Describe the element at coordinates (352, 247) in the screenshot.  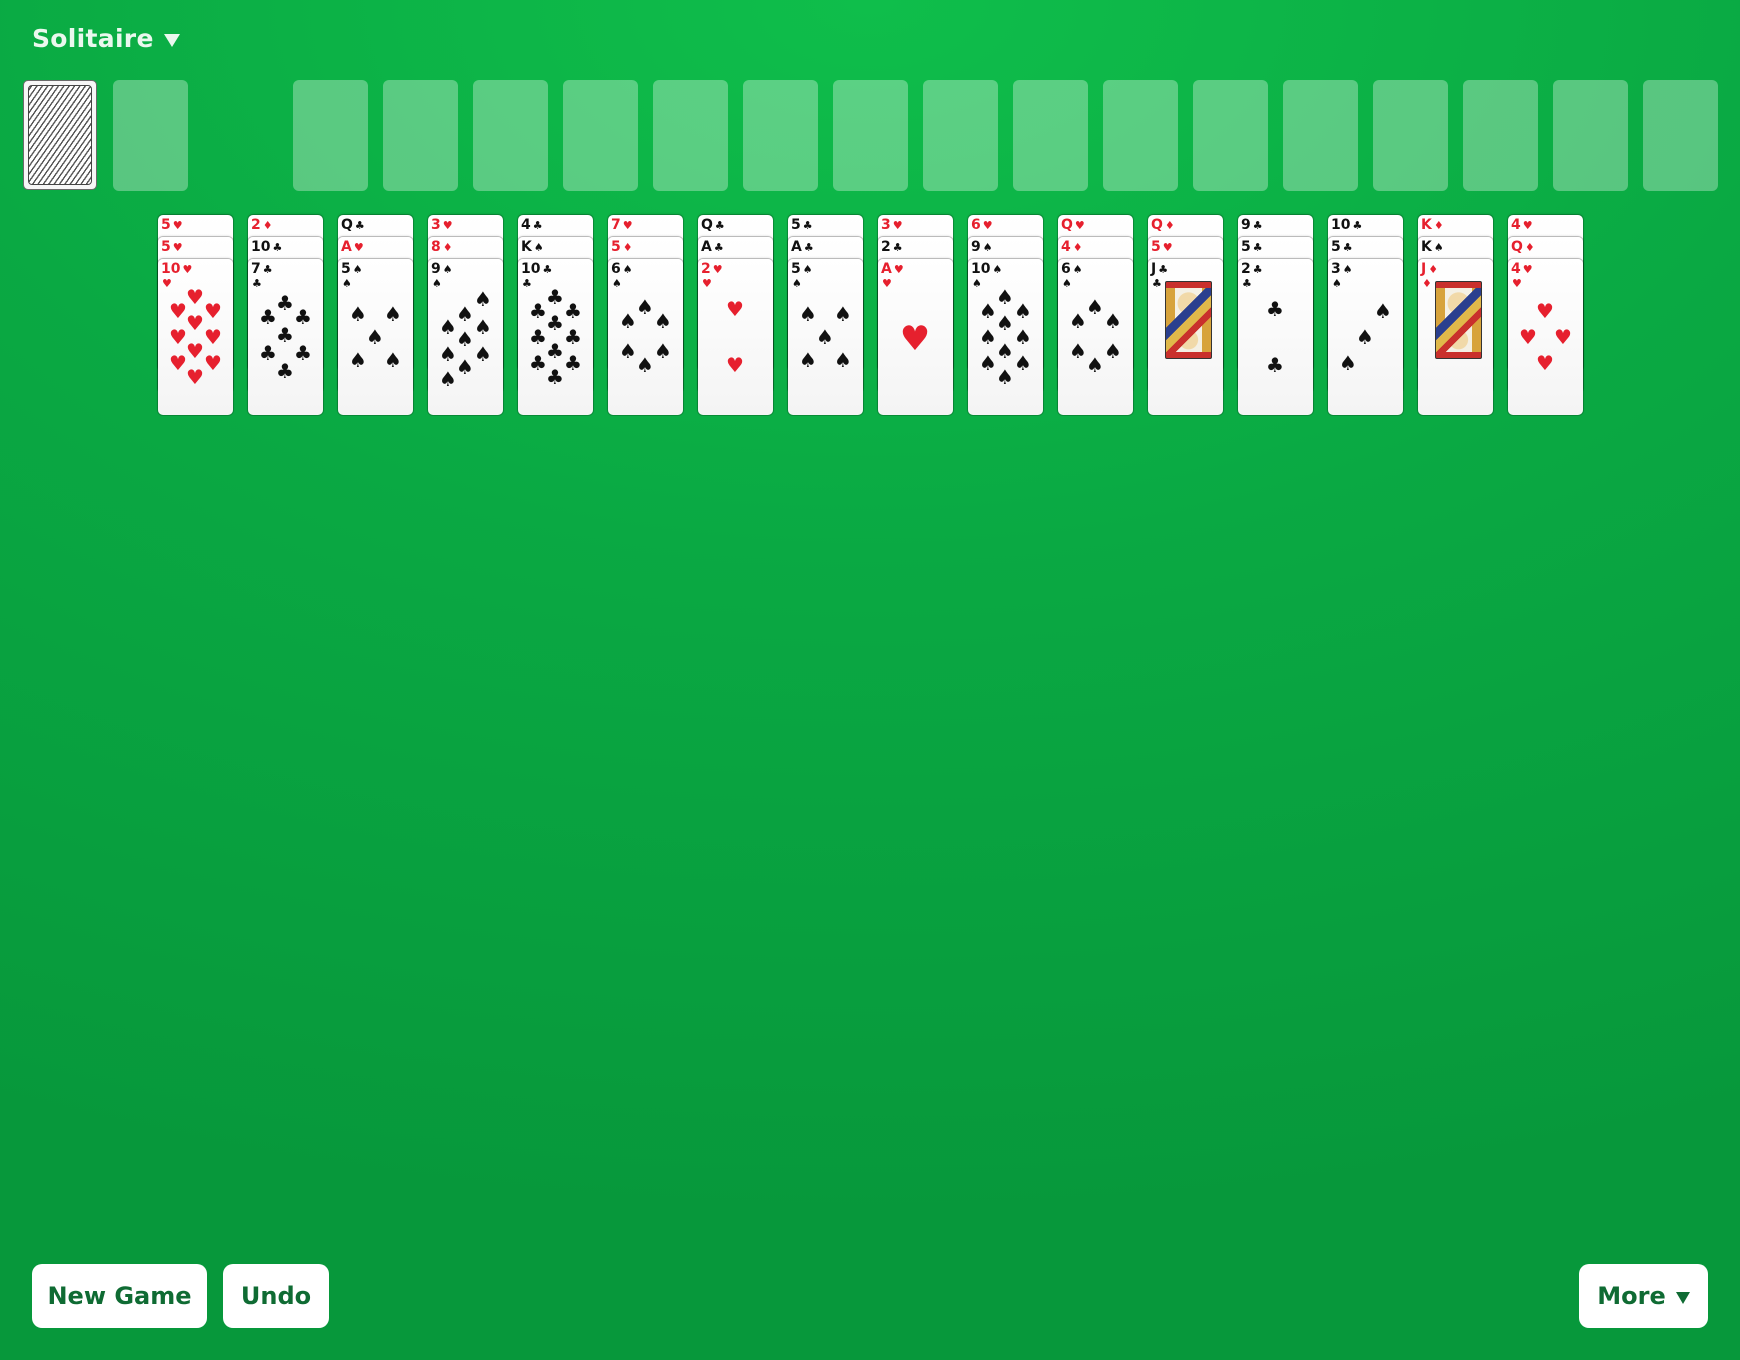
I see `card-index: A ♥` at that location.